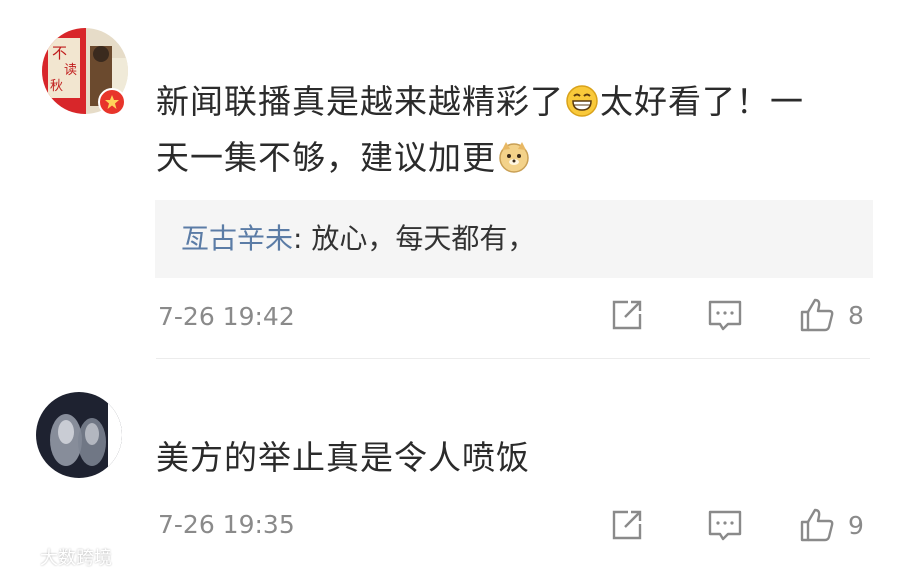 This screenshot has height=576, width=900. What do you see at coordinates (514, 157) in the screenshot?
I see `doge-emoji-icon` at bounding box center [514, 157].